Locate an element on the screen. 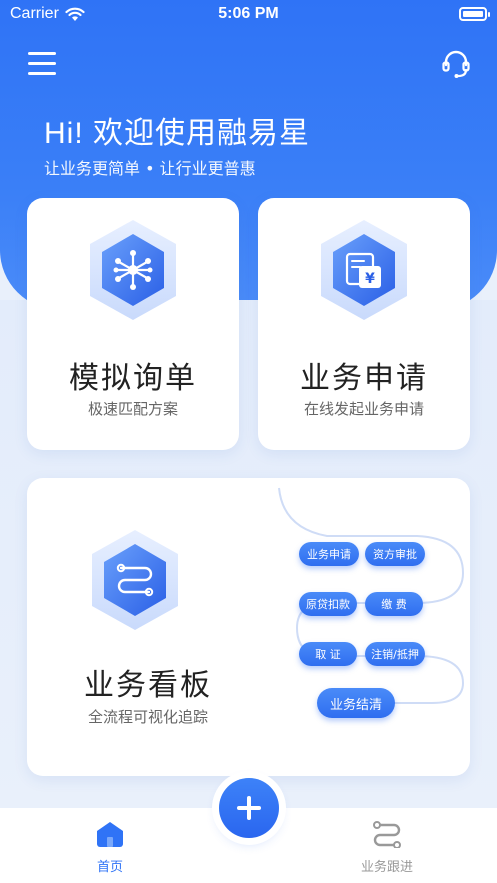 This screenshot has height=883, width=497. flow-step: 原贷扣款 is located at coordinates (328, 604).